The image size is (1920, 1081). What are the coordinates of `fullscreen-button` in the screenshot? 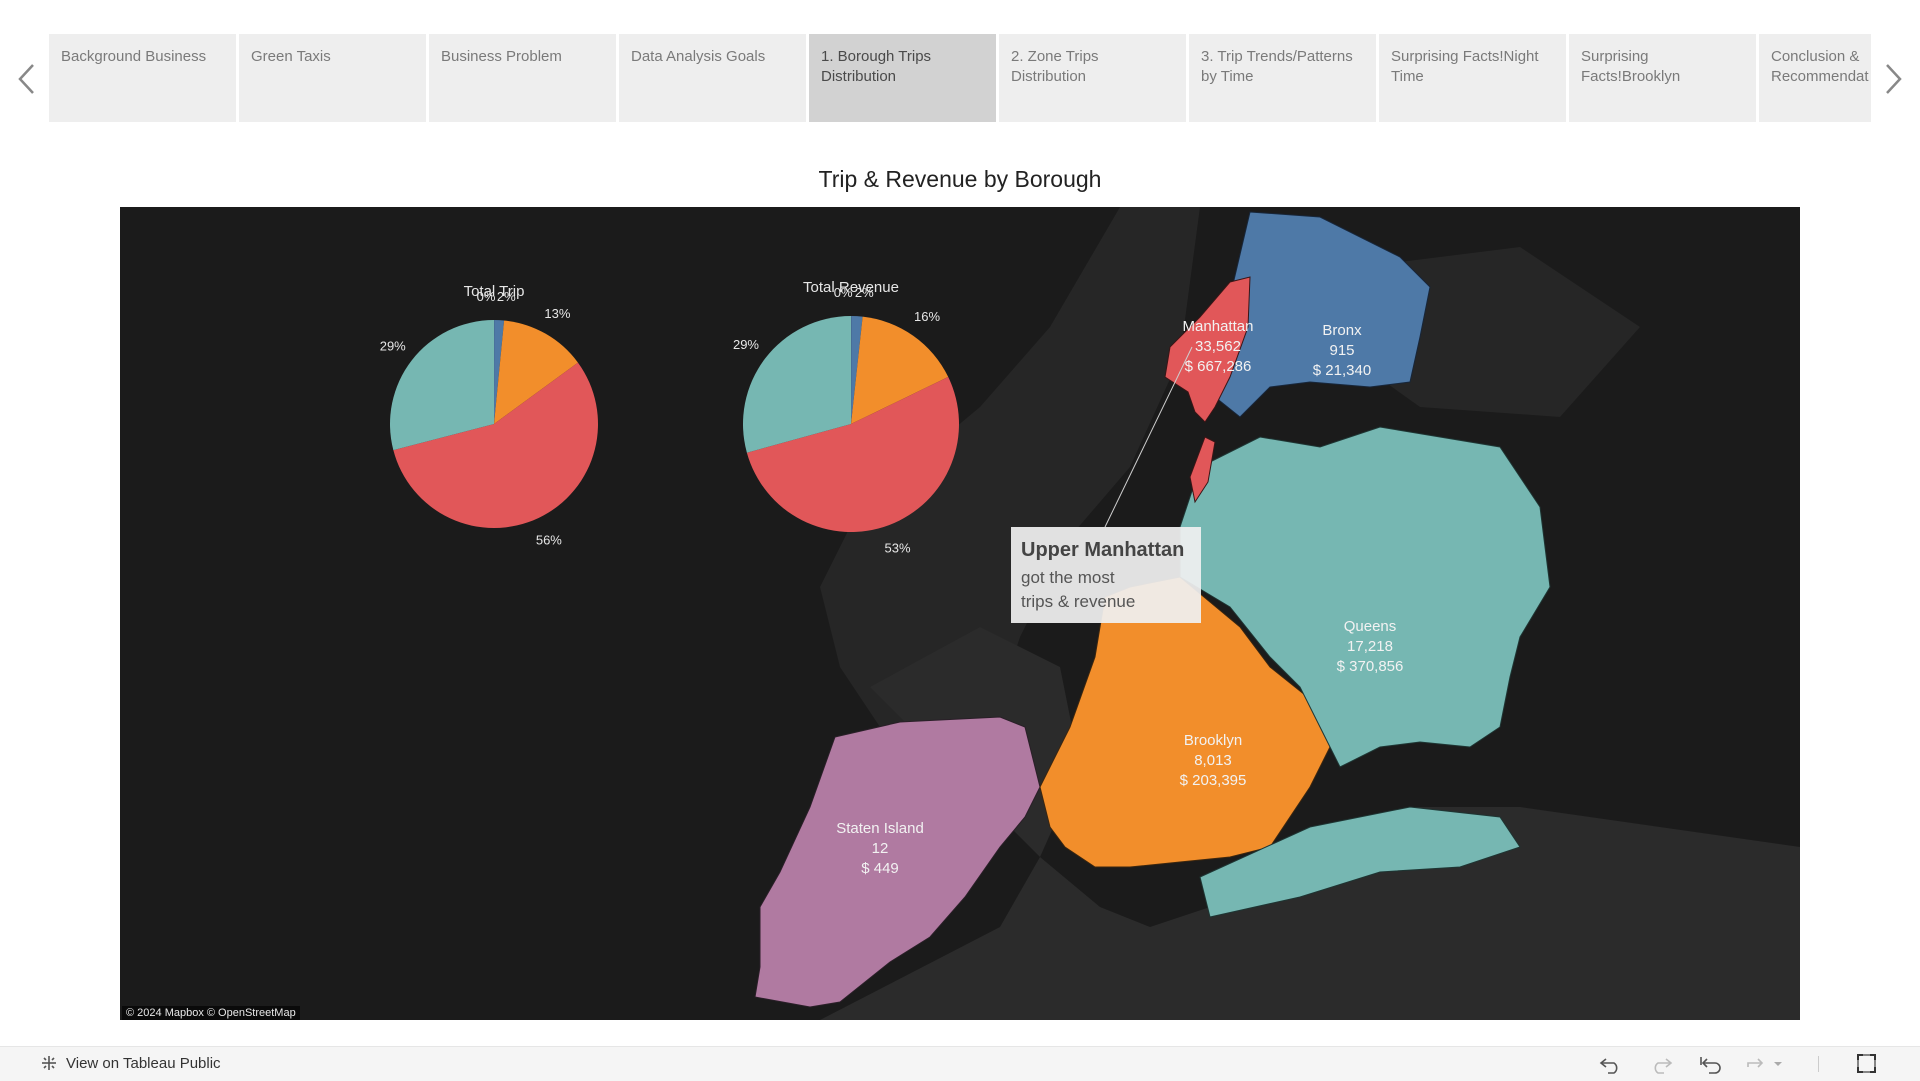 It's located at (1866, 1064).